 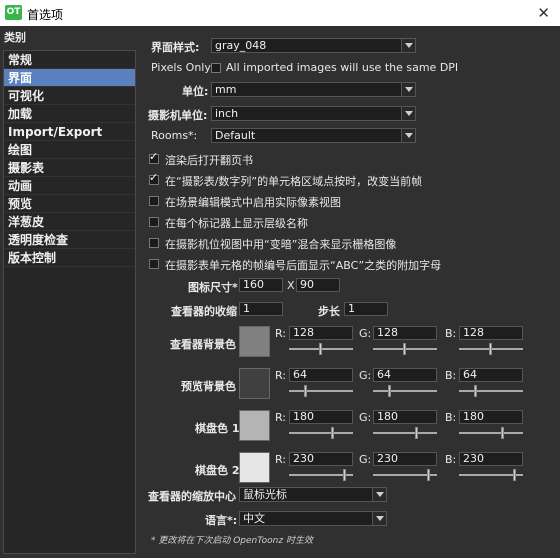 I want to click on opentoonz-logo-icon: OT, so click(x=13, y=12).